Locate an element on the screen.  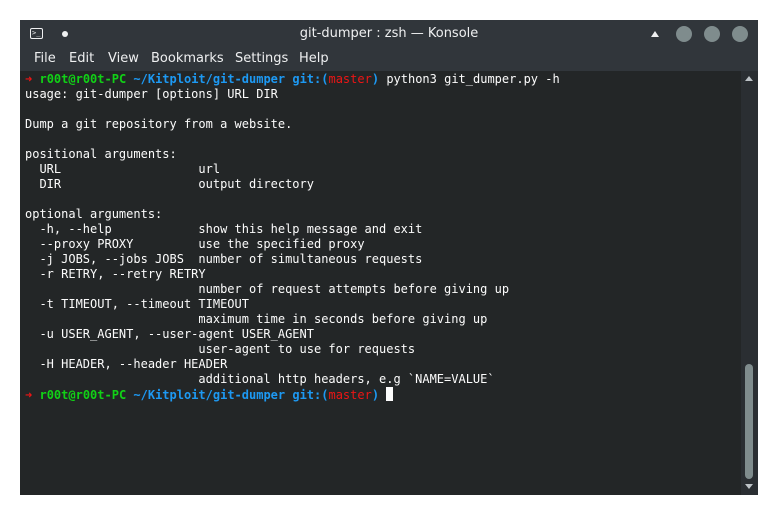
output-line: optional arguments: is located at coordinates (94, 214).